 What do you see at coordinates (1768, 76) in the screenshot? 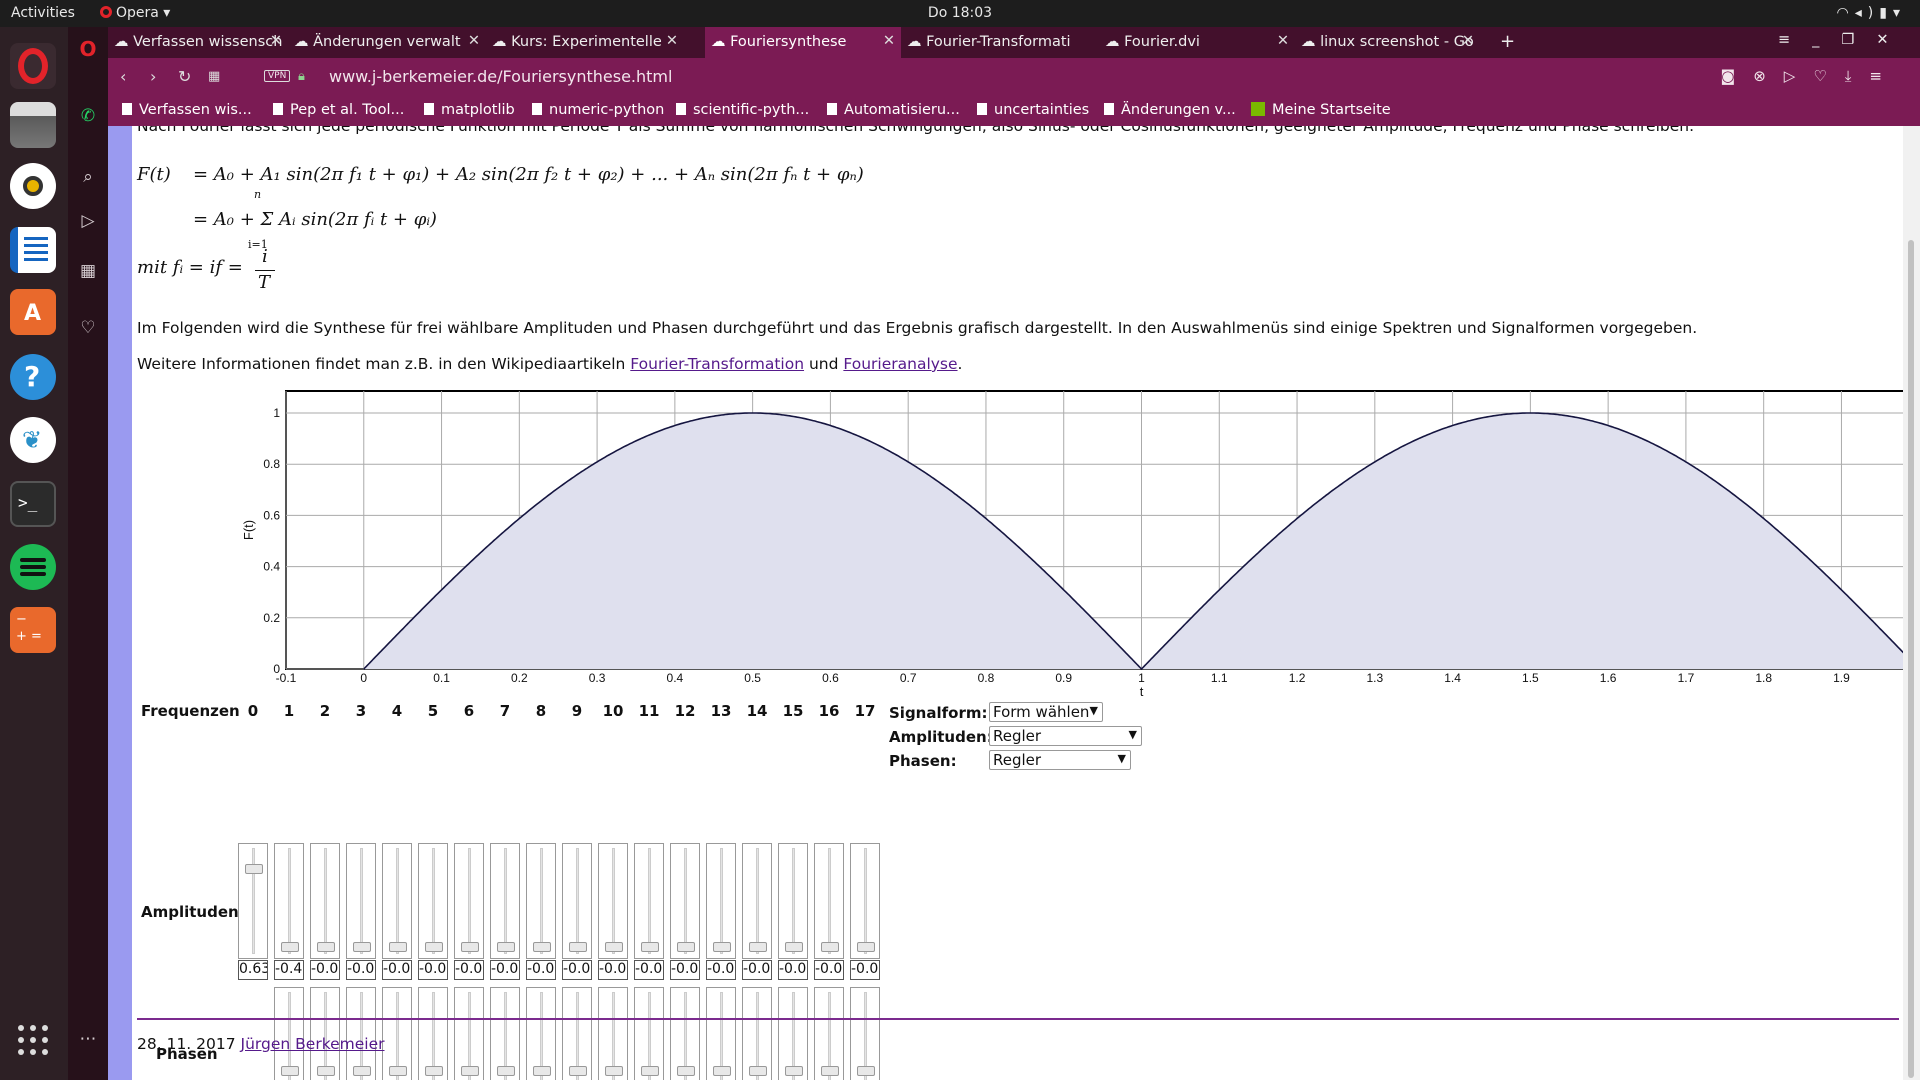
I see `adblock-icon: ⊗` at bounding box center [1768, 76].